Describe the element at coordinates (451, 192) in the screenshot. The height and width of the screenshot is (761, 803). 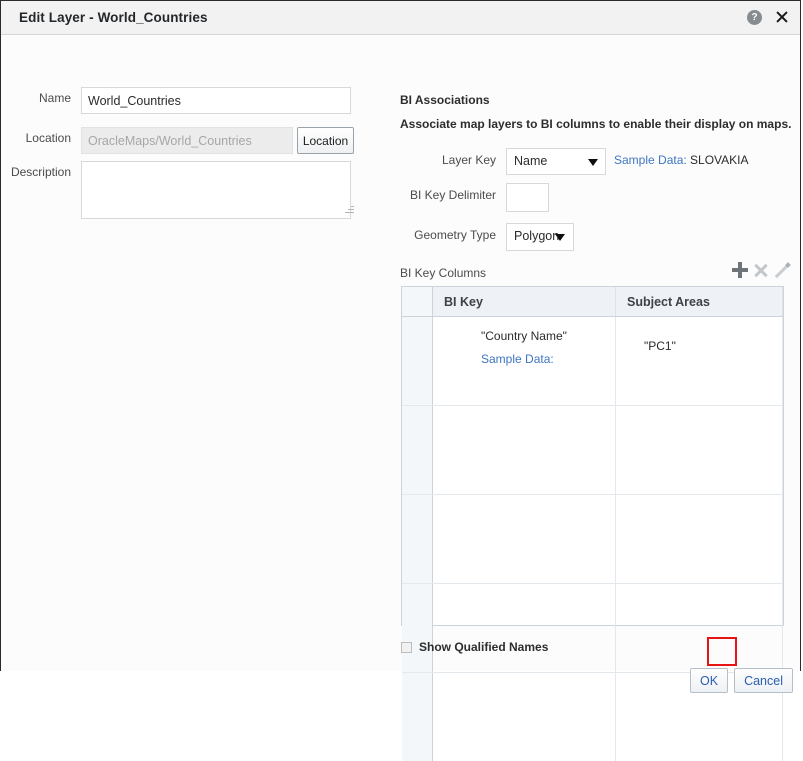
I see `bi-key-delimiter-label: BI Key Delimiter` at that location.